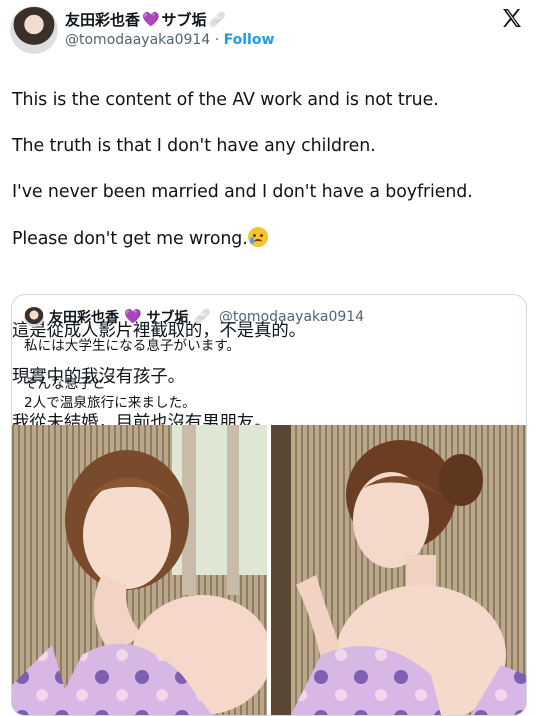 The height and width of the screenshot is (716, 536). What do you see at coordinates (34, 30) in the screenshot?
I see `avatar` at bounding box center [34, 30].